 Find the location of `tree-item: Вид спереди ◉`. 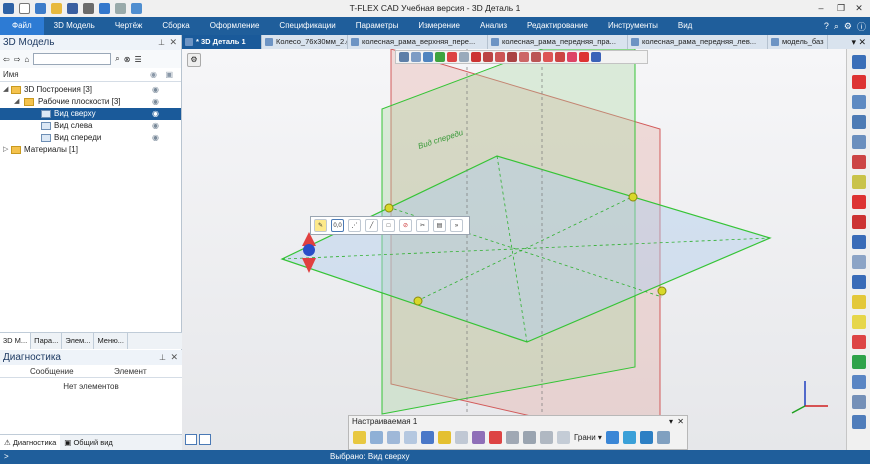

tree-item: Вид спереди ◉ is located at coordinates (90, 138).